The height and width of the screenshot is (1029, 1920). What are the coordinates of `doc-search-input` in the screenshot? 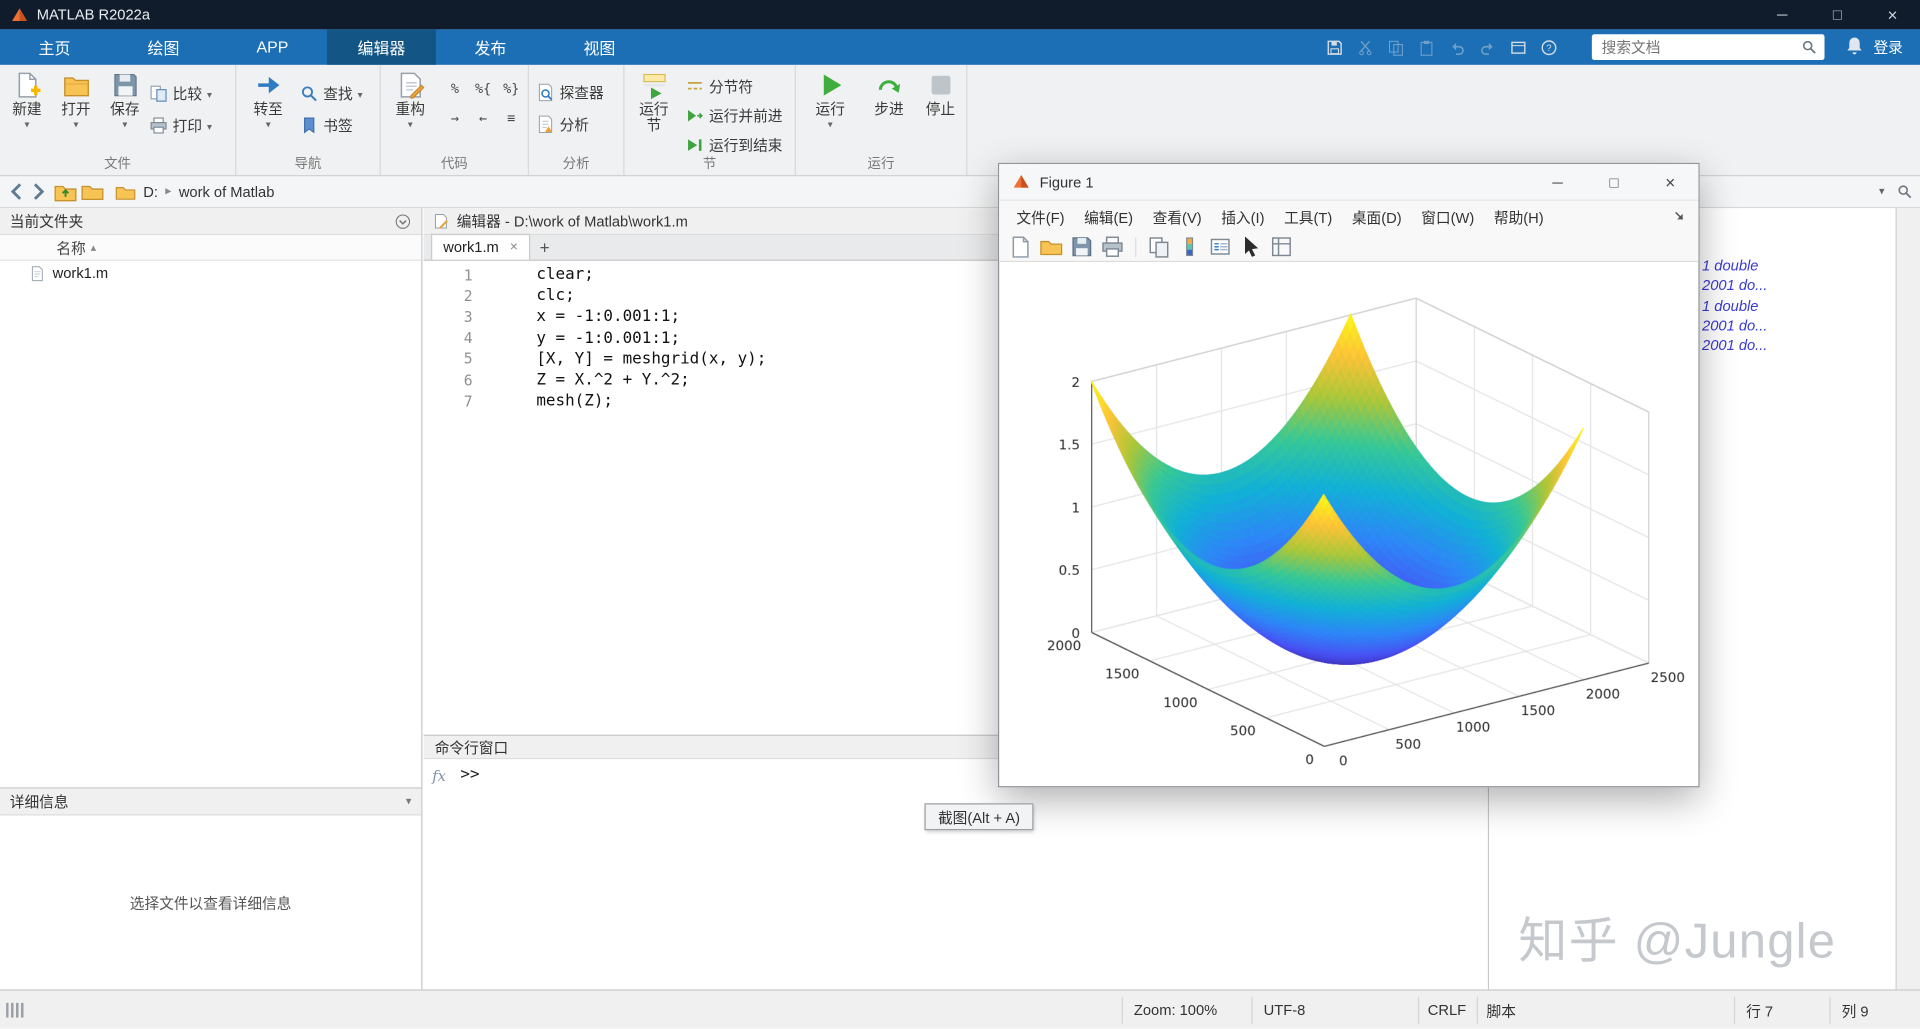 It's located at (1701, 47).